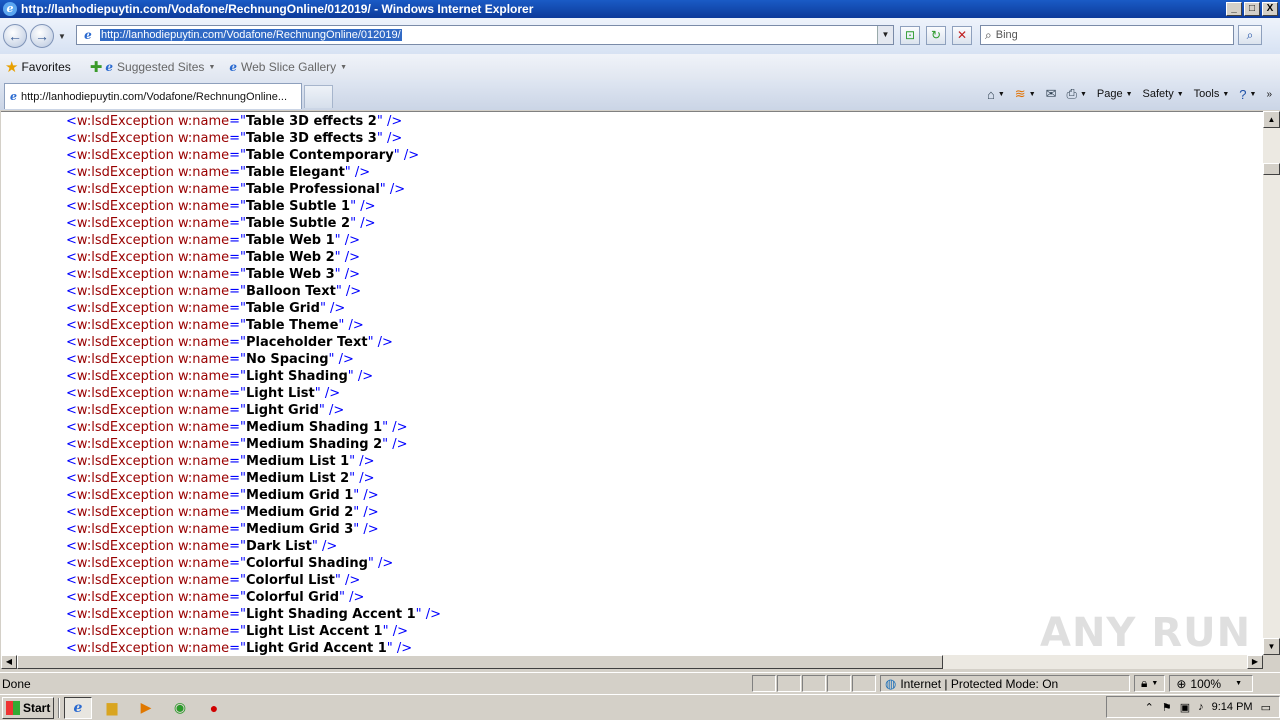  I want to click on media-player-taskbar-icon: ▶, so click(146, 708).